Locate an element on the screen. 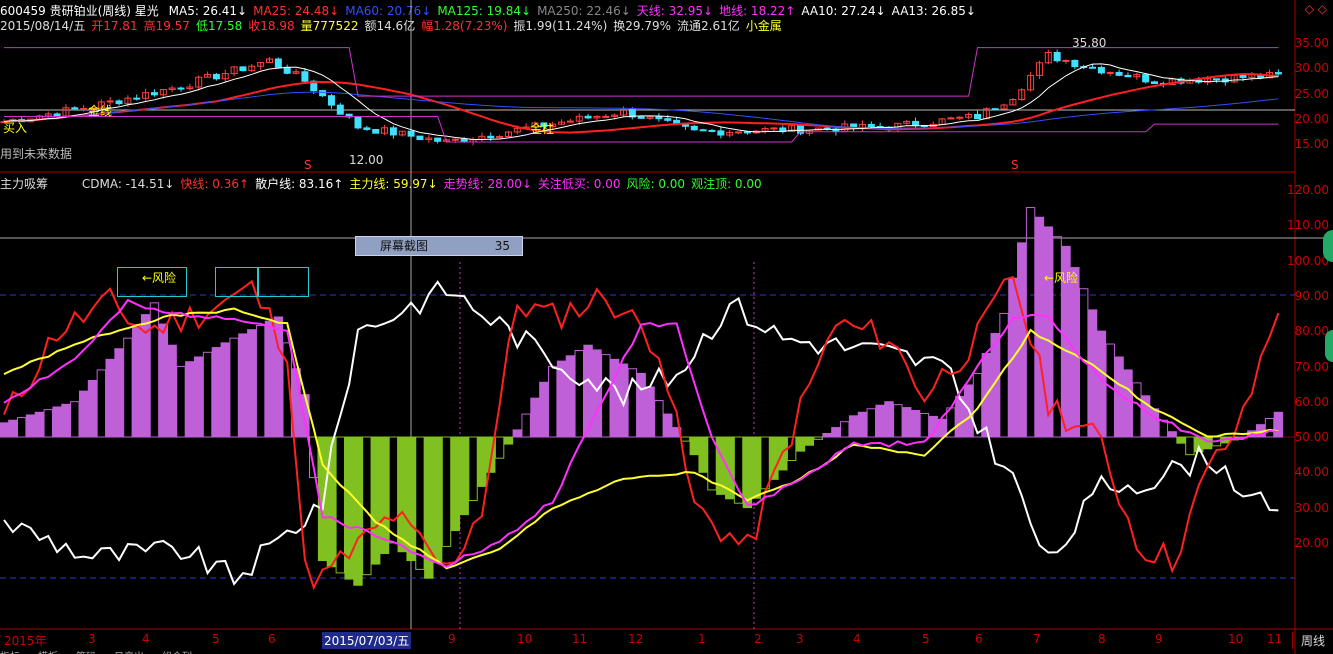 This screenshot has width=1333, height=654. indicator-value: 快线: 0.36↑ is located at coordinates (215, 184).